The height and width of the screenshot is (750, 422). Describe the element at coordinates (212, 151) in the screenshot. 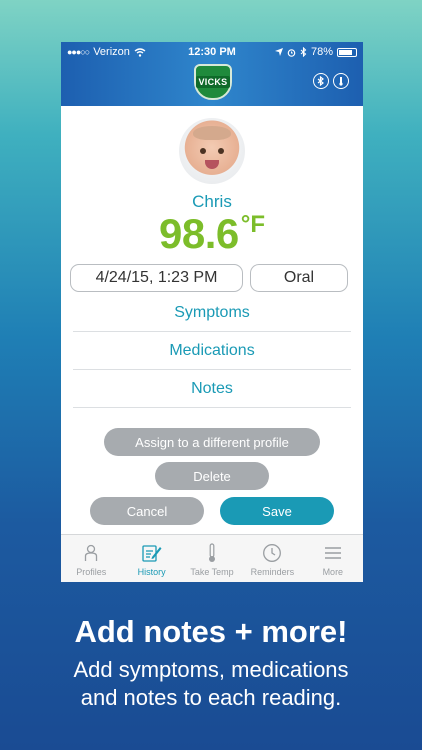

I see `profile-avatar` at that location.